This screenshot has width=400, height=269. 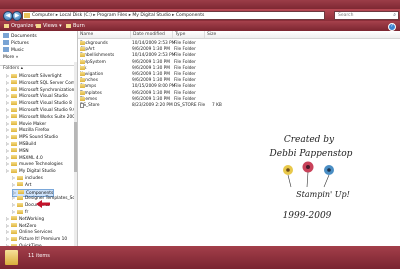 I want to click on tree-item: ▷ MSXML 4.0, so click(x=24, y=158).